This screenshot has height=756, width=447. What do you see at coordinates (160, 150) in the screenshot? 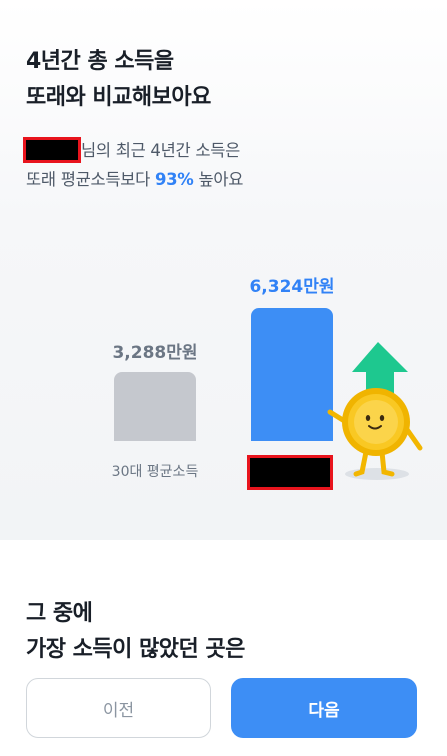
I see `summary-line1-text: 님의 최근 4년간 소득은` at bounding box center [160, 150].